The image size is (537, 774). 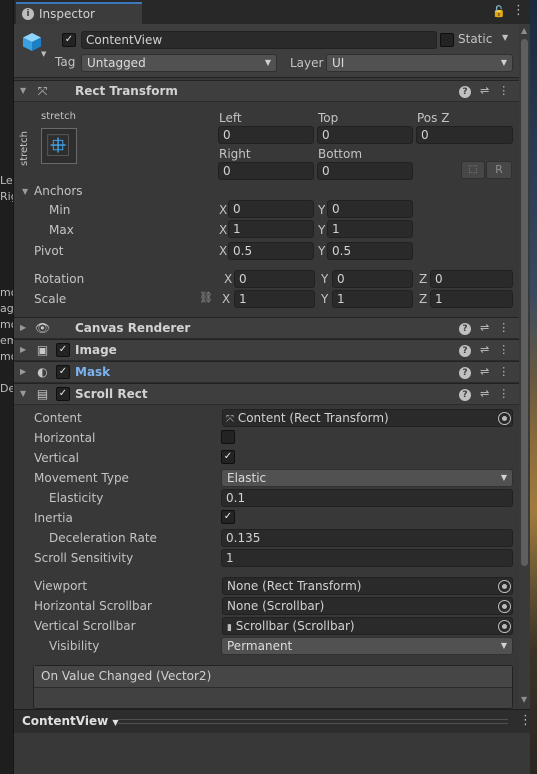 I want to click on posz-field: 0, so click(x=464, y=135).